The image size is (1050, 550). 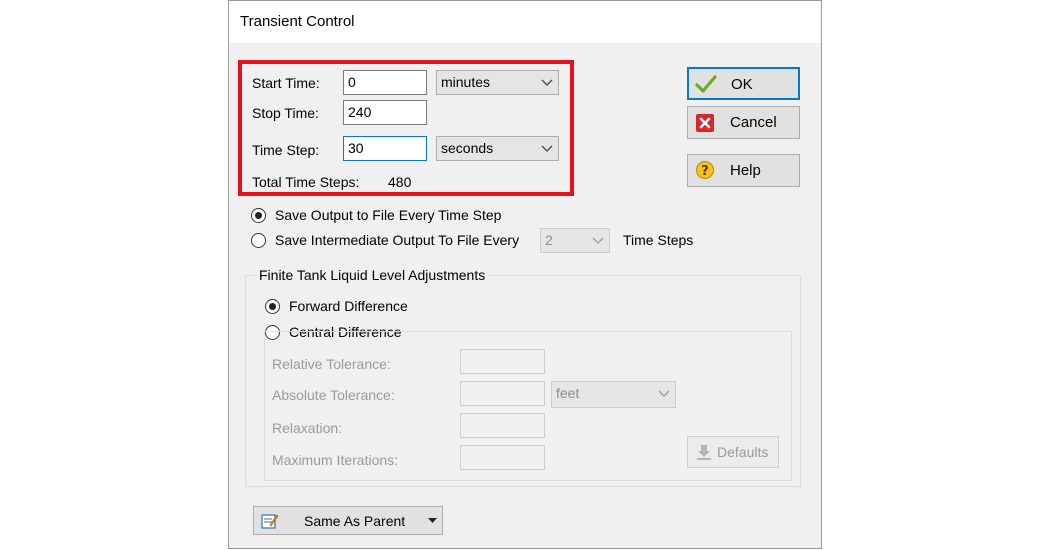 What do you see at coordinates (432, 520) in the screenshot?
I see `dropdown-caret-icon` at bounding box center [432, 520].